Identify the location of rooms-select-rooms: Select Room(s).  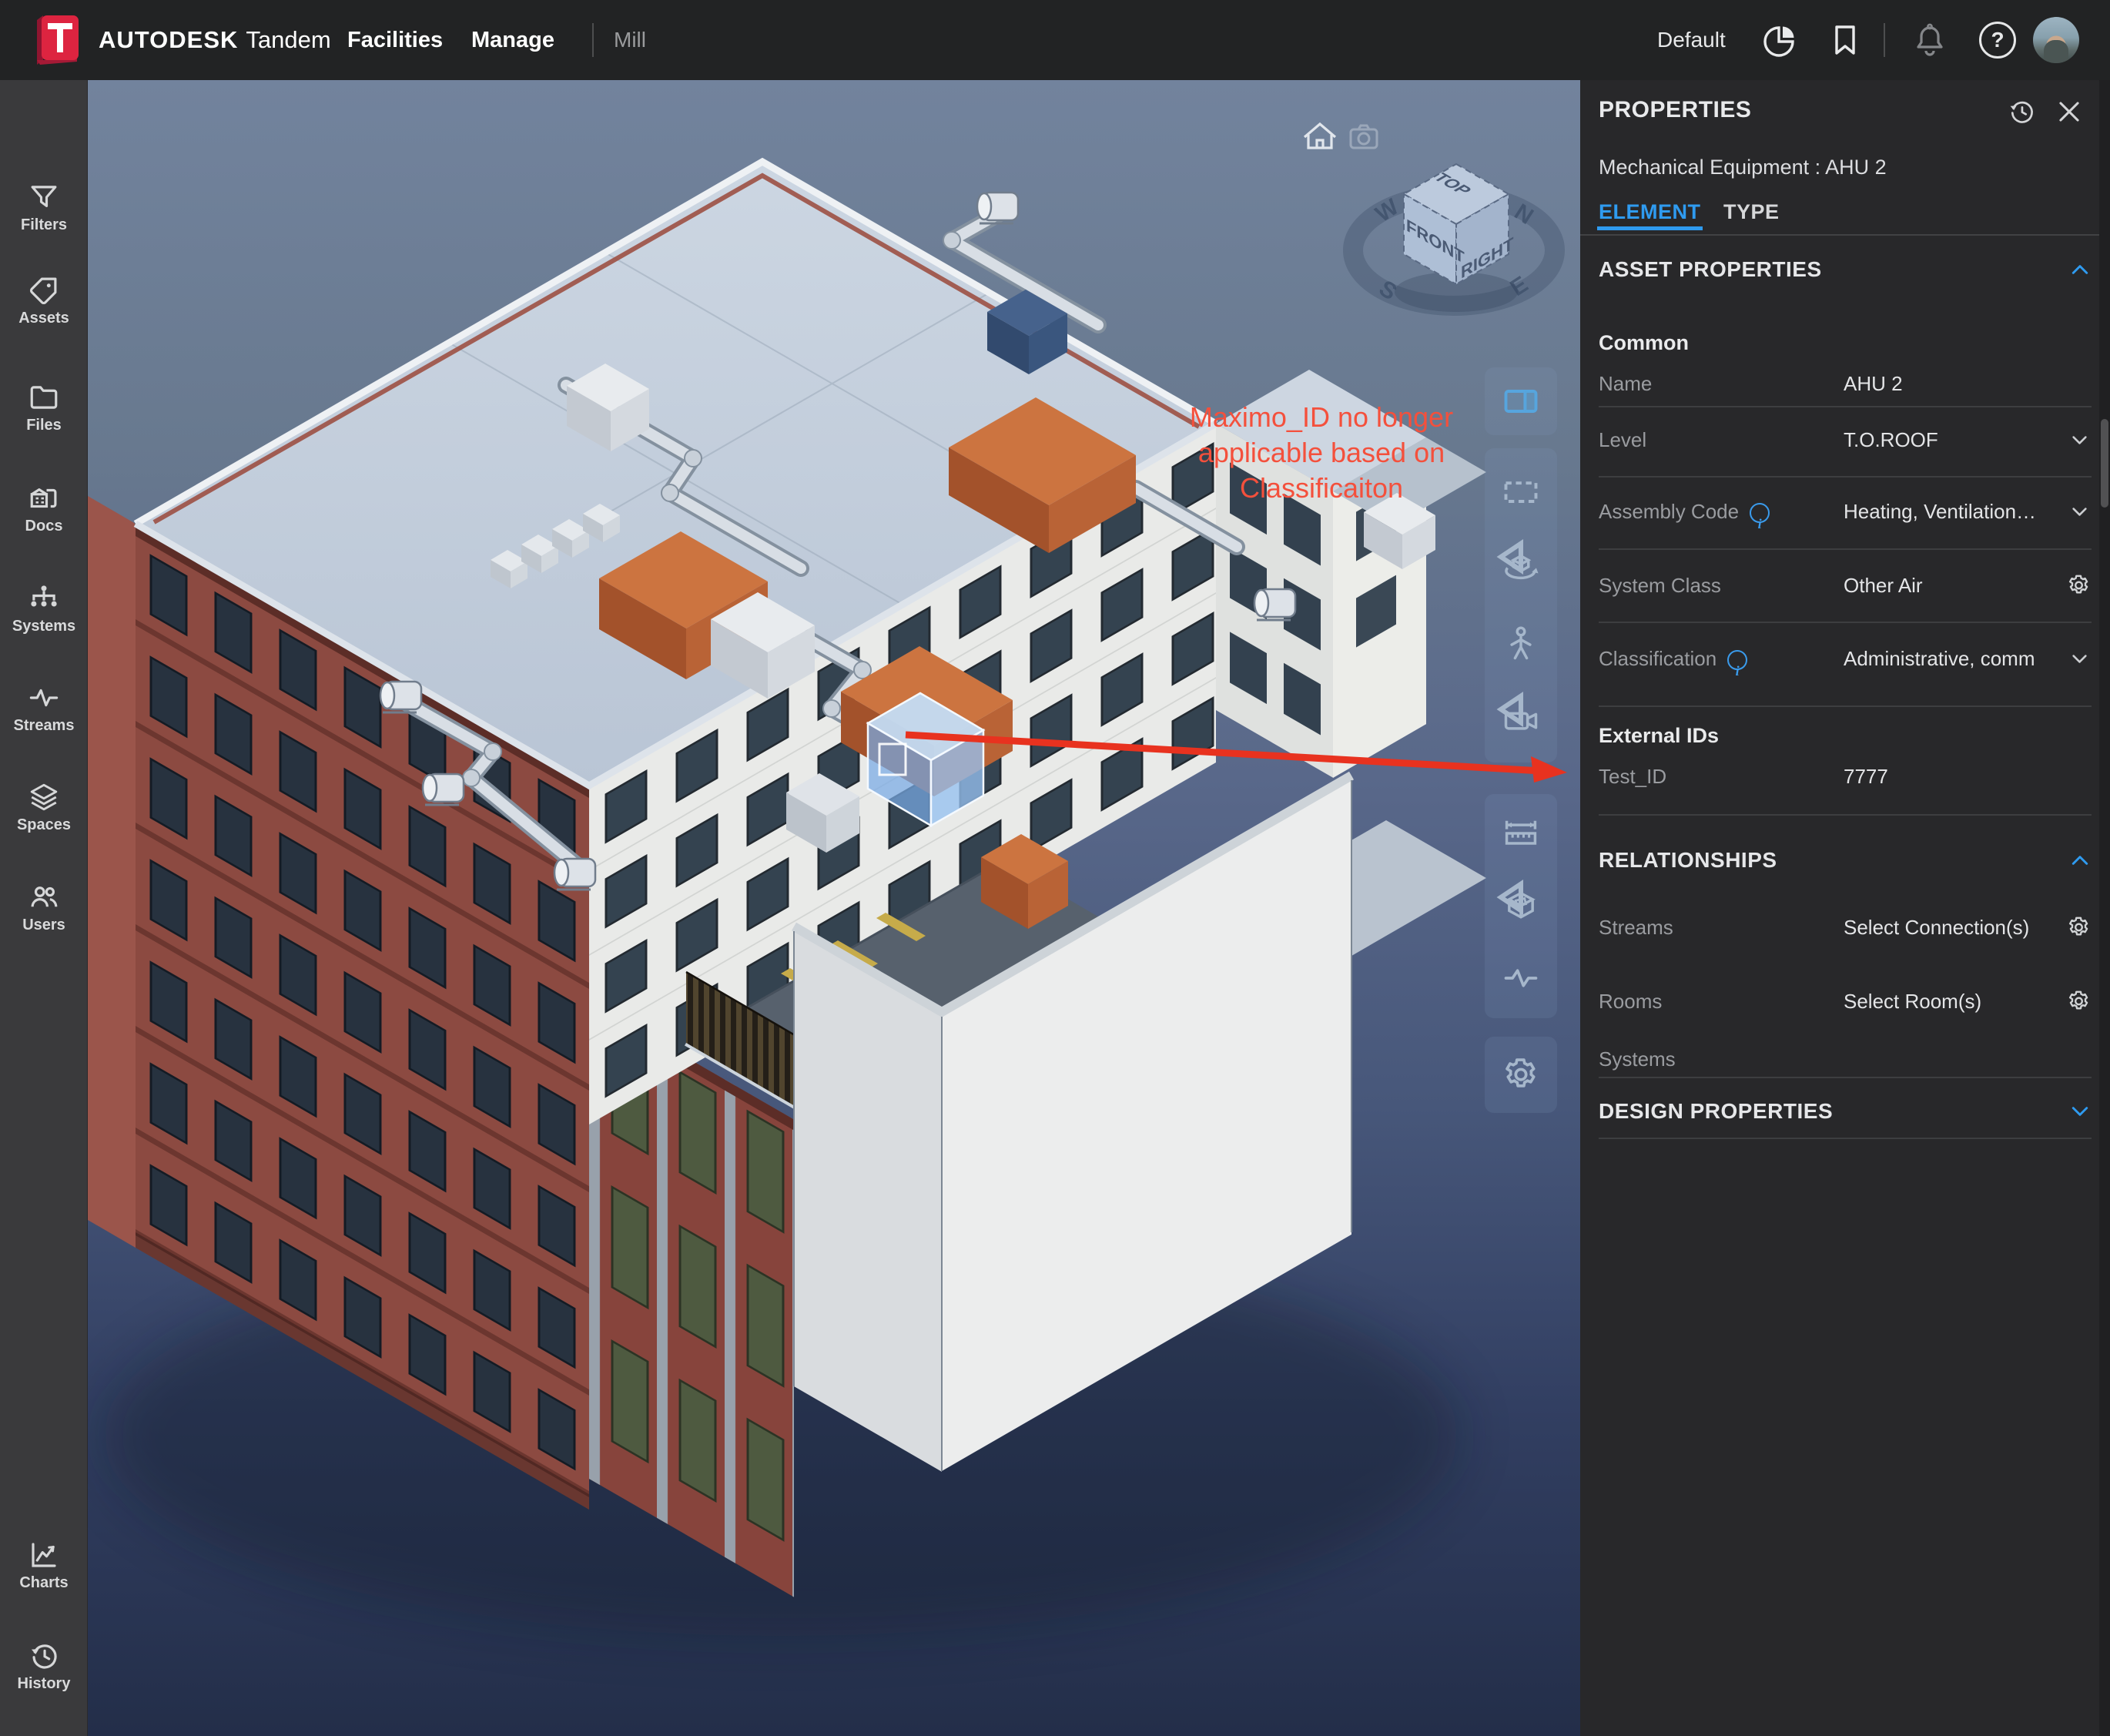
(1913, 1001).